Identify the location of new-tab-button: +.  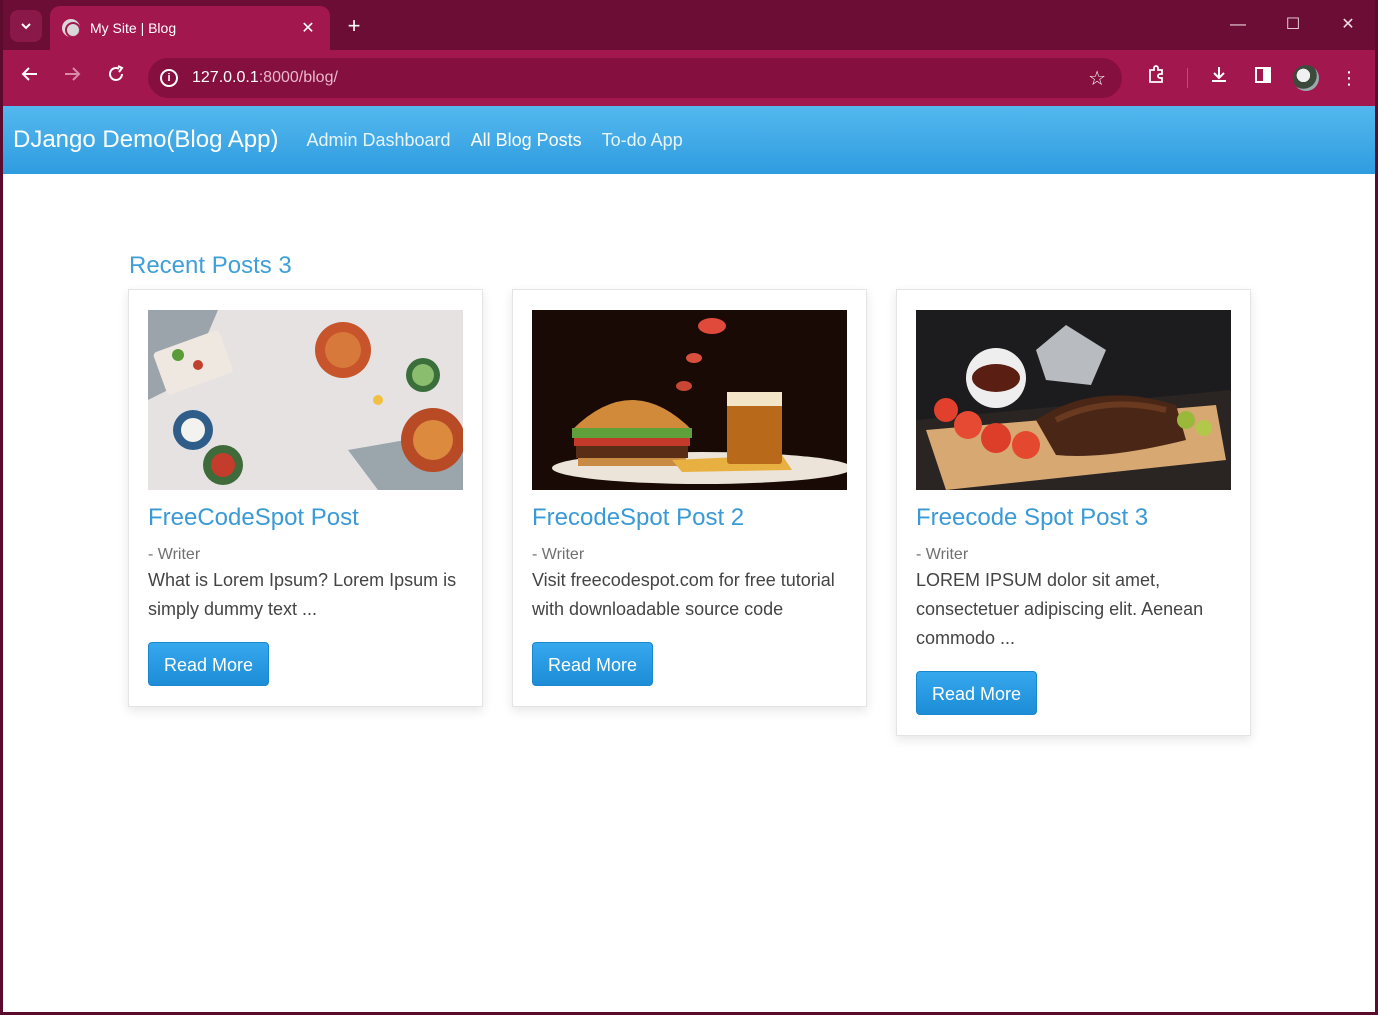
(354, 26).